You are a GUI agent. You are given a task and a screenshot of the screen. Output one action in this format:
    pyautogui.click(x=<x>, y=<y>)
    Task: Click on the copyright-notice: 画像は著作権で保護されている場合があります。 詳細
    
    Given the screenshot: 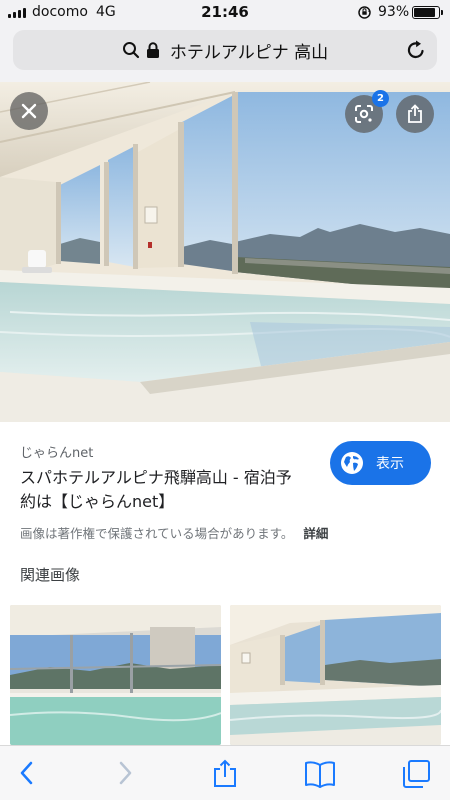 What is the action you would take?
    pyautogui.click(x=174, y=532)
    